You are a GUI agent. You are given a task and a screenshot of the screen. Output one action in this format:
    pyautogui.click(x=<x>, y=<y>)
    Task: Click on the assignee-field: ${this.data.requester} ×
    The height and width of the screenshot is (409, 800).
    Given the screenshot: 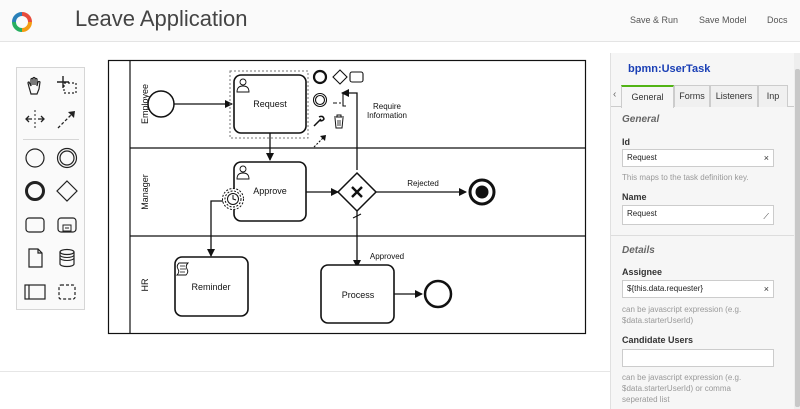 What is the action you would take?
    pyautogui.click(x=698, y=289)
    